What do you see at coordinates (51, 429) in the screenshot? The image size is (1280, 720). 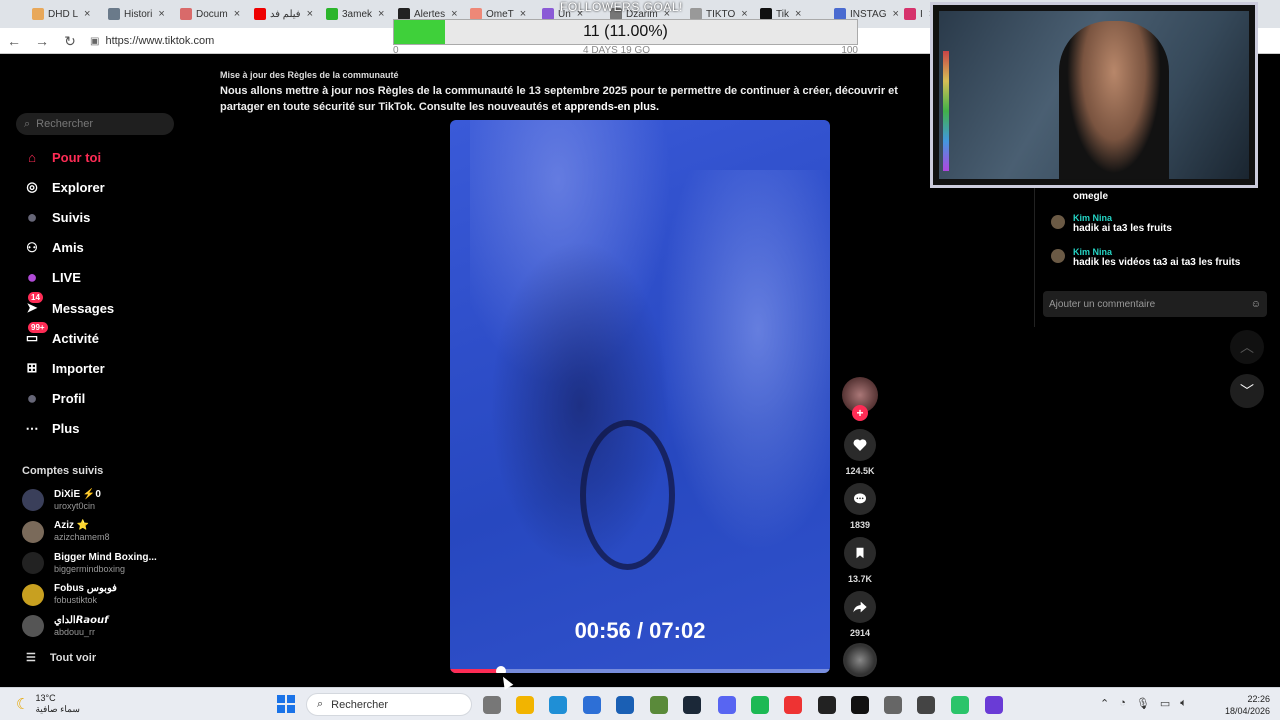 I see `sidebar-item-plus: ⋯ Plus` at bounding box center [51, 429].